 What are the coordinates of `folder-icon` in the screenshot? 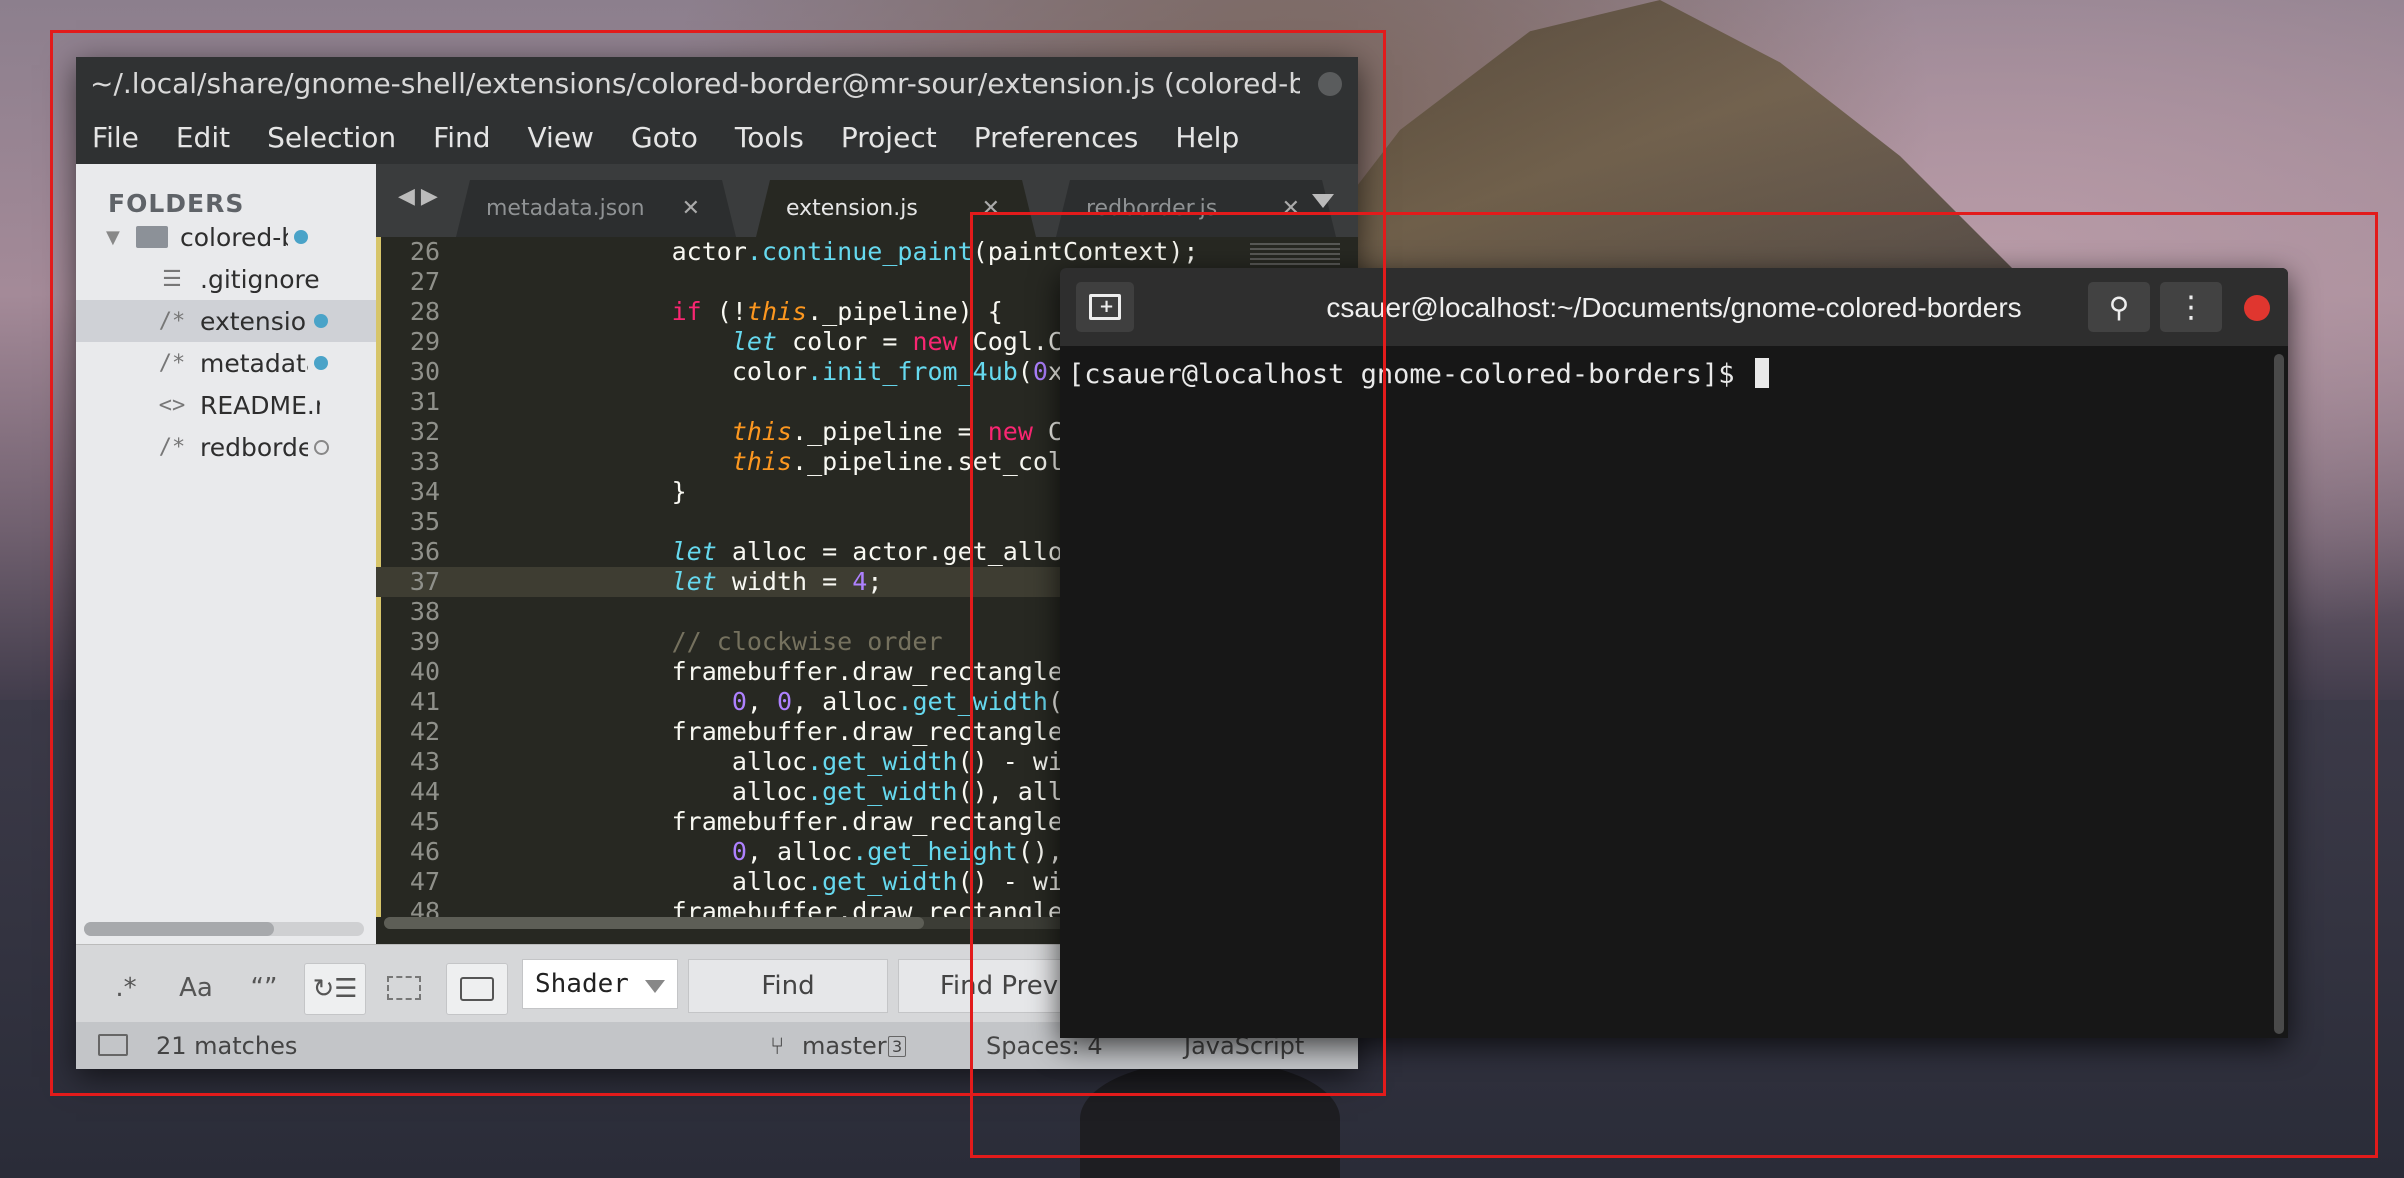 It's located at (152, 237).